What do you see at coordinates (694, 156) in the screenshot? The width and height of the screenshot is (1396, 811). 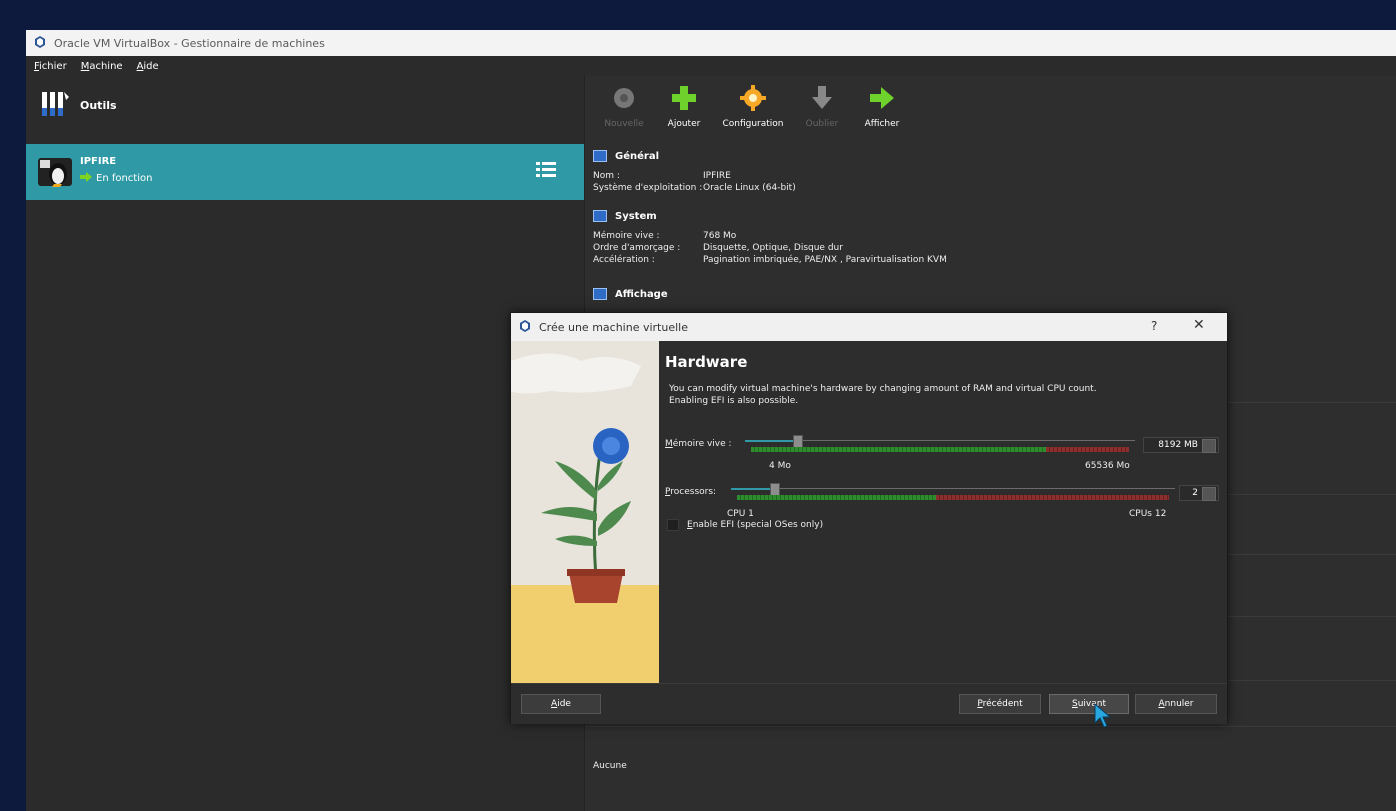 I see `general-header: Général` at bounding box center [694, 156].